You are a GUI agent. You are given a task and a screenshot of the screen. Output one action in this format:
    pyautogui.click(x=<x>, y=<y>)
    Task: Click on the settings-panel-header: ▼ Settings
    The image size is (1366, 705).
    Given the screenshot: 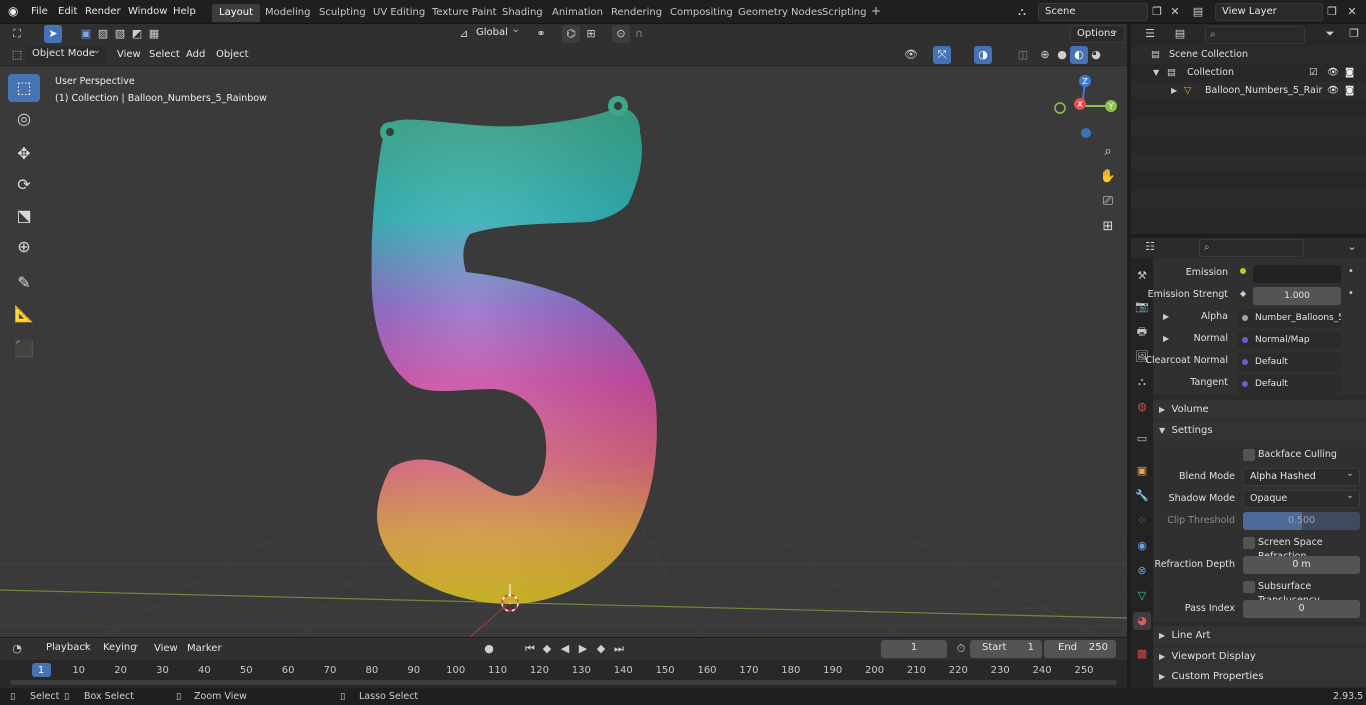 What is the action you would take?
    pyautogui.click(x=1259, y=431)
    